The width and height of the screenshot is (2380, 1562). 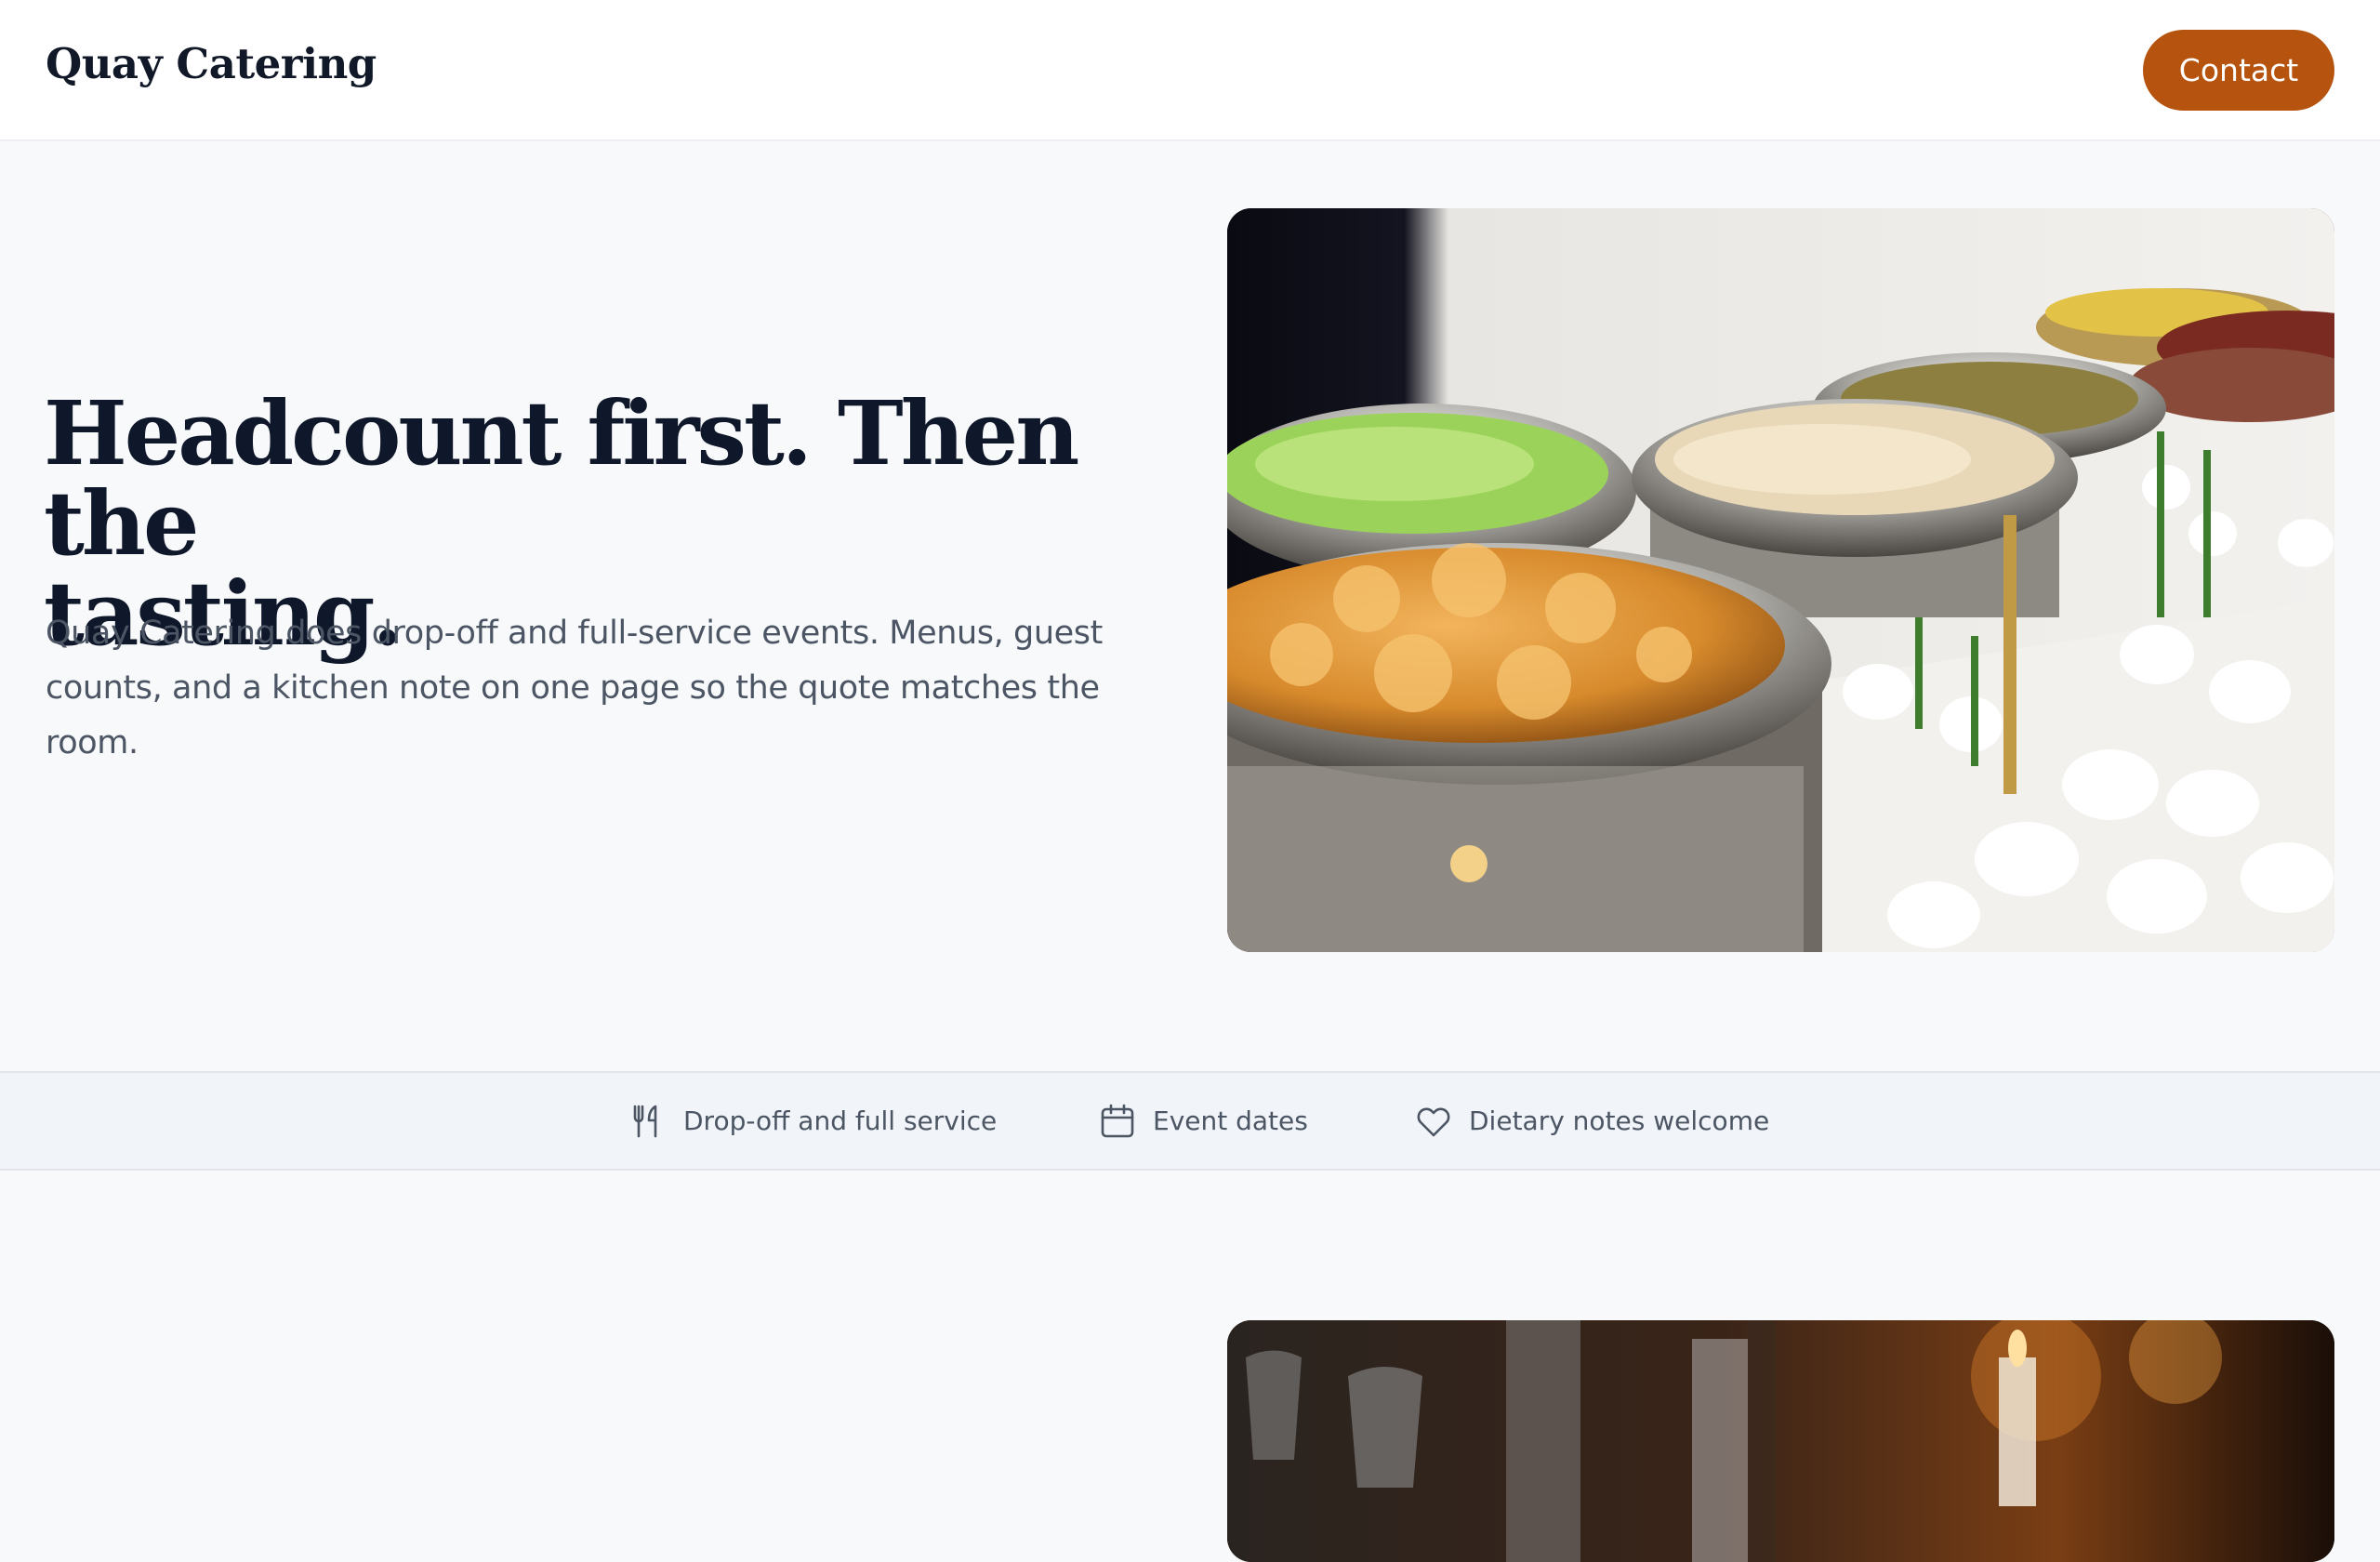 What do you see at coordinates (1190, 71) in the screenshot?
I see `site-header: Quay Catering Contact` at bounding box center [1190, 71].